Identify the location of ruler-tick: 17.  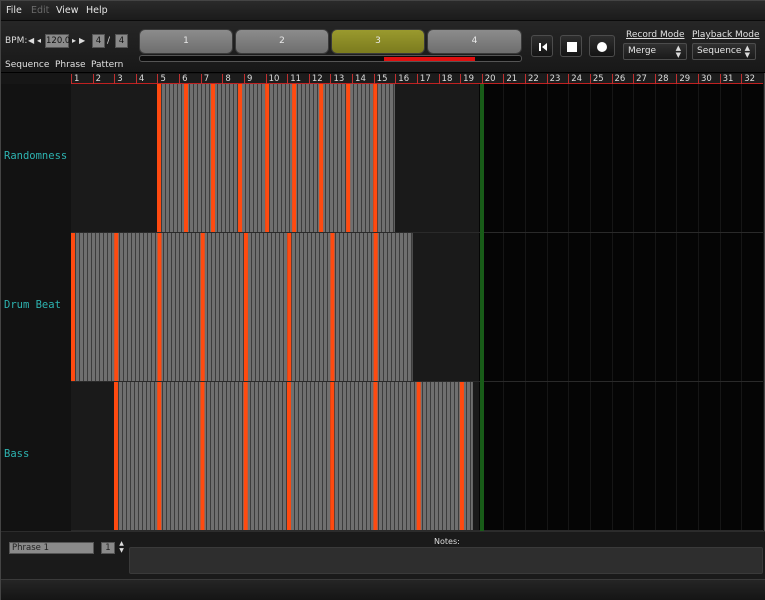
(427, 79).